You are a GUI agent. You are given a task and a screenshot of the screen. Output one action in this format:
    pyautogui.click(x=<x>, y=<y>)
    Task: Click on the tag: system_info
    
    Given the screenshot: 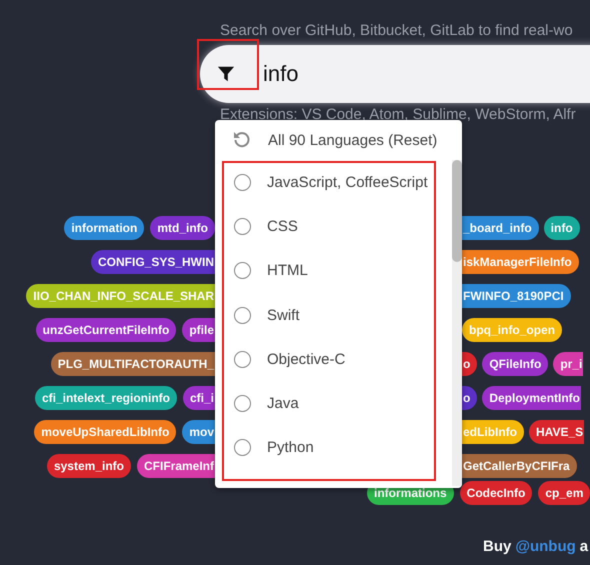 What is the action you would take?
    pyautogui.click(x=88, y=466)
    